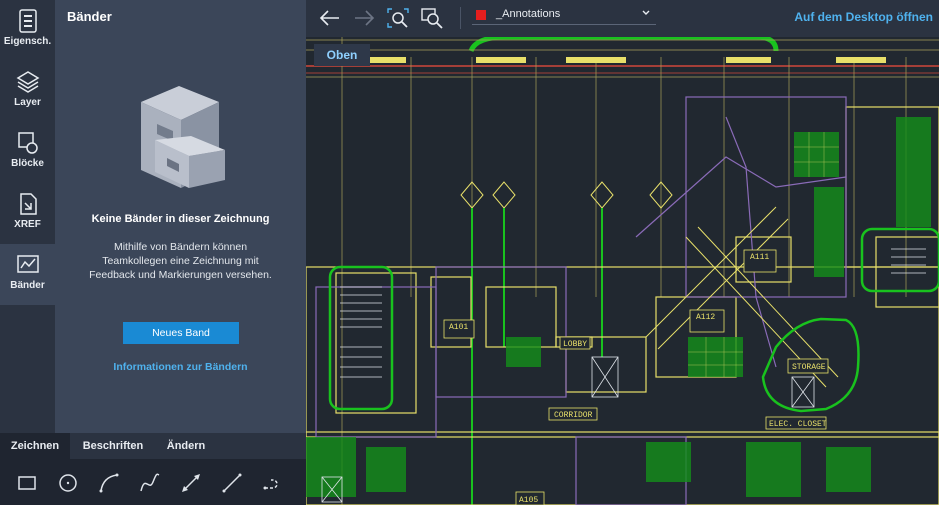 The height and width of the screenshot is (505, 939). Describe the element at coordinates (27, 143) in the screenshot. I see `blocks-icon` at that location.